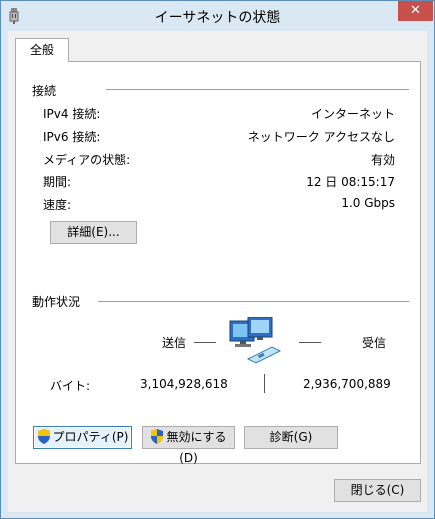 This screenshot has height=519, width=435. What do you see at coordinates (255, 340) in the screenshot?
I see `network-activity-icon` at bounding box center [255, 340].